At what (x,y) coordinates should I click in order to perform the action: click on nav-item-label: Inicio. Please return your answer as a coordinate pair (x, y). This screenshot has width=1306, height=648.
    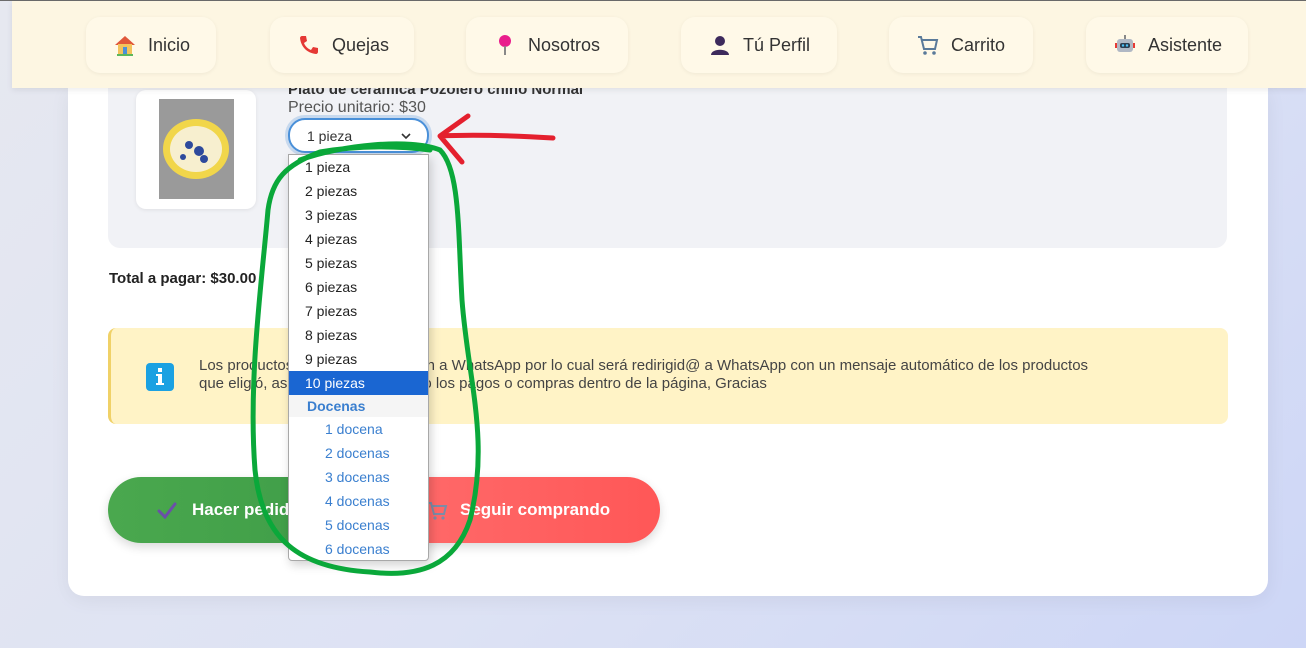
    Looking at the image, I should click on (169, 44).